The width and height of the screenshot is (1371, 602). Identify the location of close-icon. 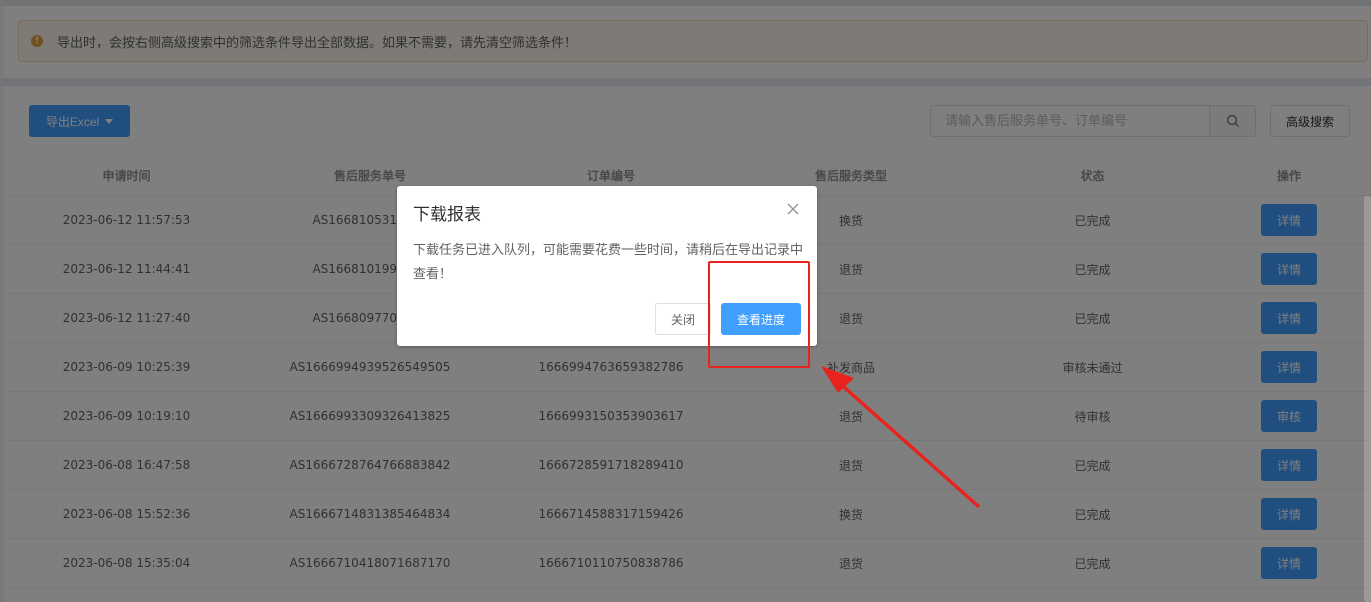
(793, 209).